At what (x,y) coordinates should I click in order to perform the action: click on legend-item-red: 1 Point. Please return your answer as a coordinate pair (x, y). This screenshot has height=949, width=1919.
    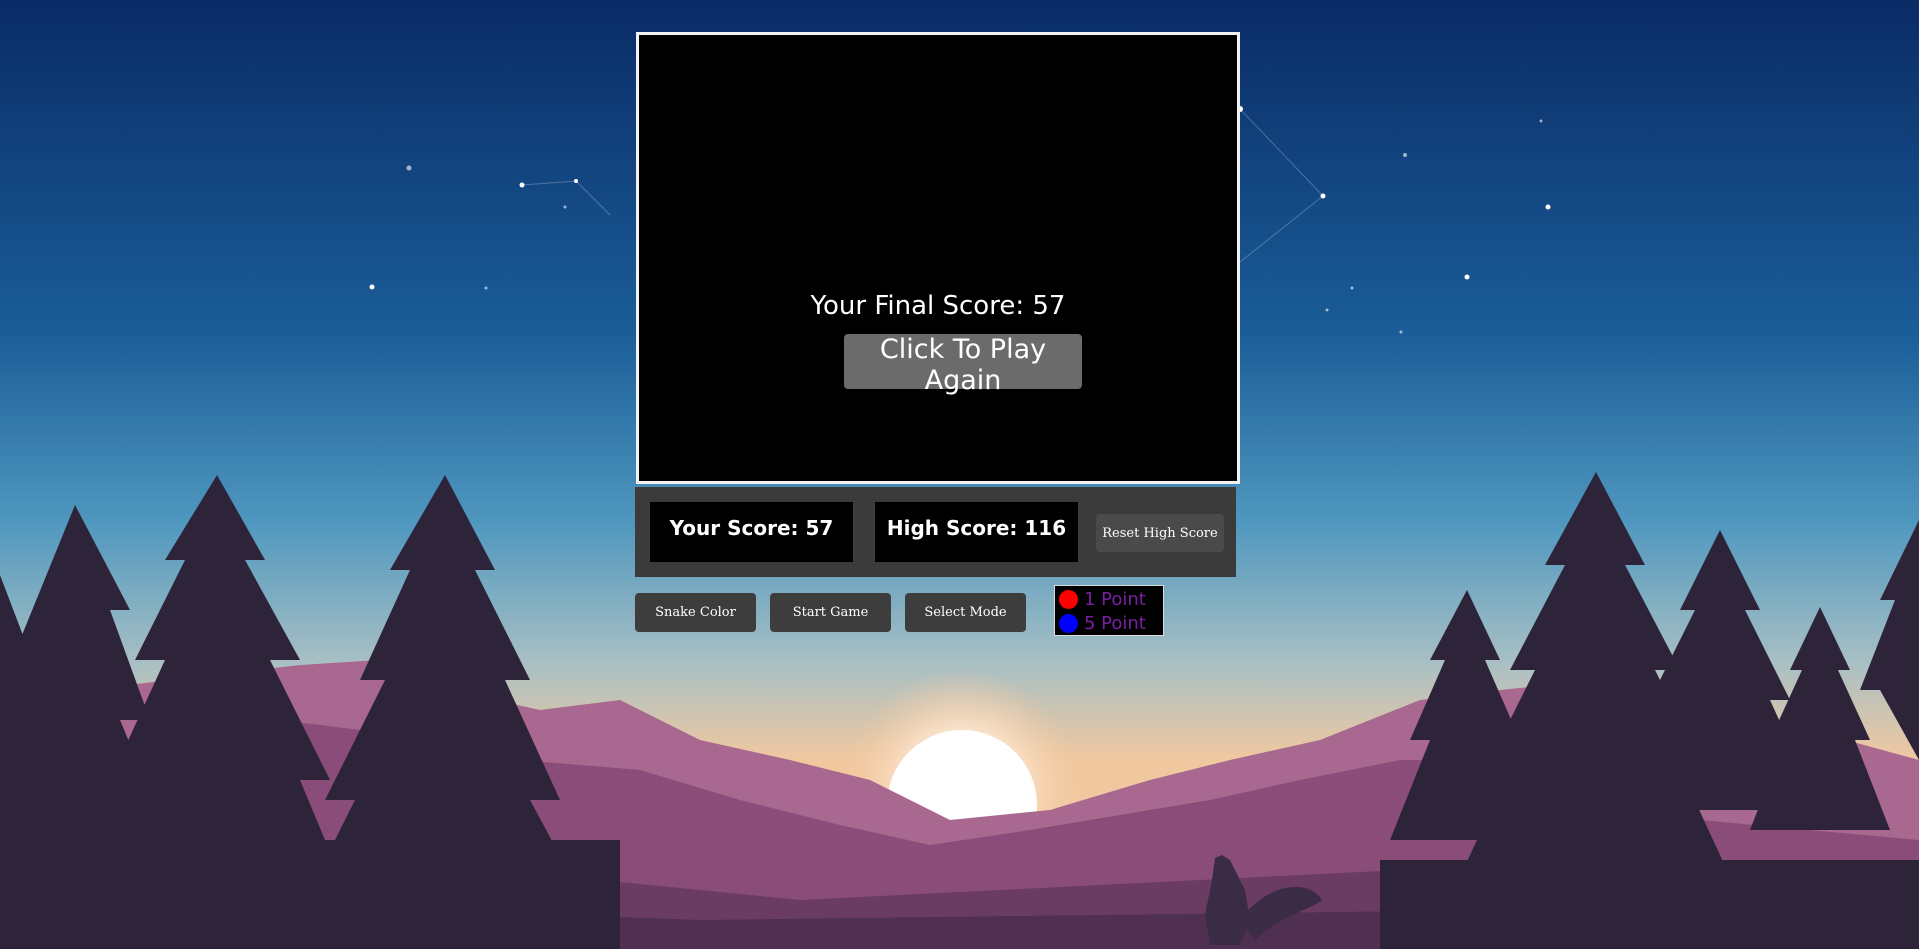
    Looking at the image, I should click on (1102, 599).